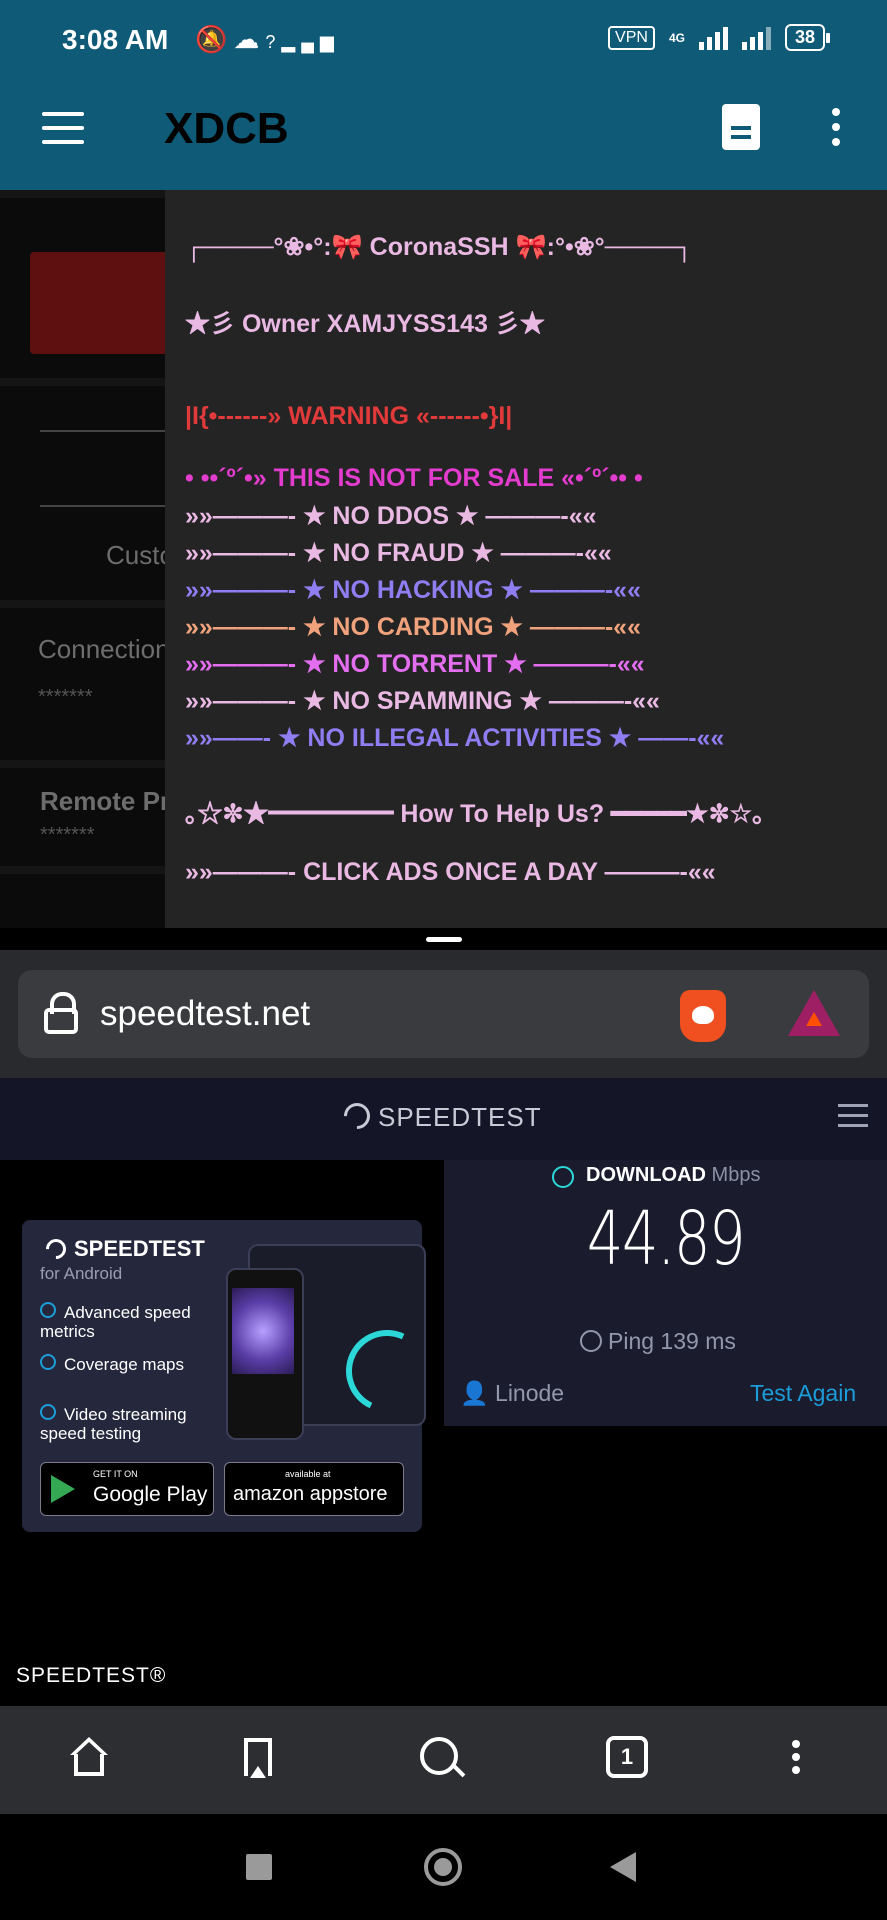 The height and width of the screenshot is (1920, 887). I want to click on brave-rewards-icon, so click(814, 1013).